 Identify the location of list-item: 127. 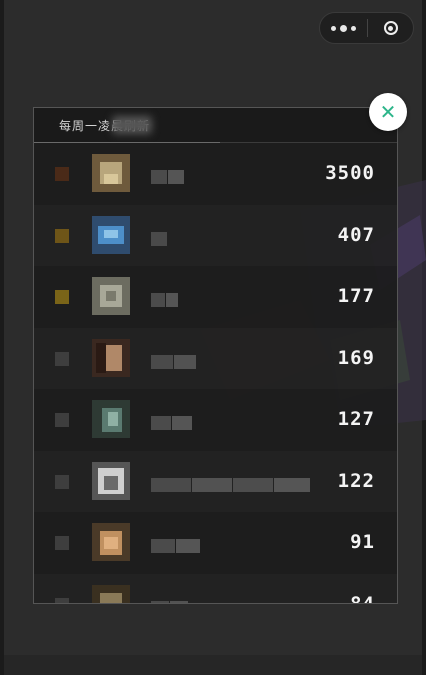
(215, 420).